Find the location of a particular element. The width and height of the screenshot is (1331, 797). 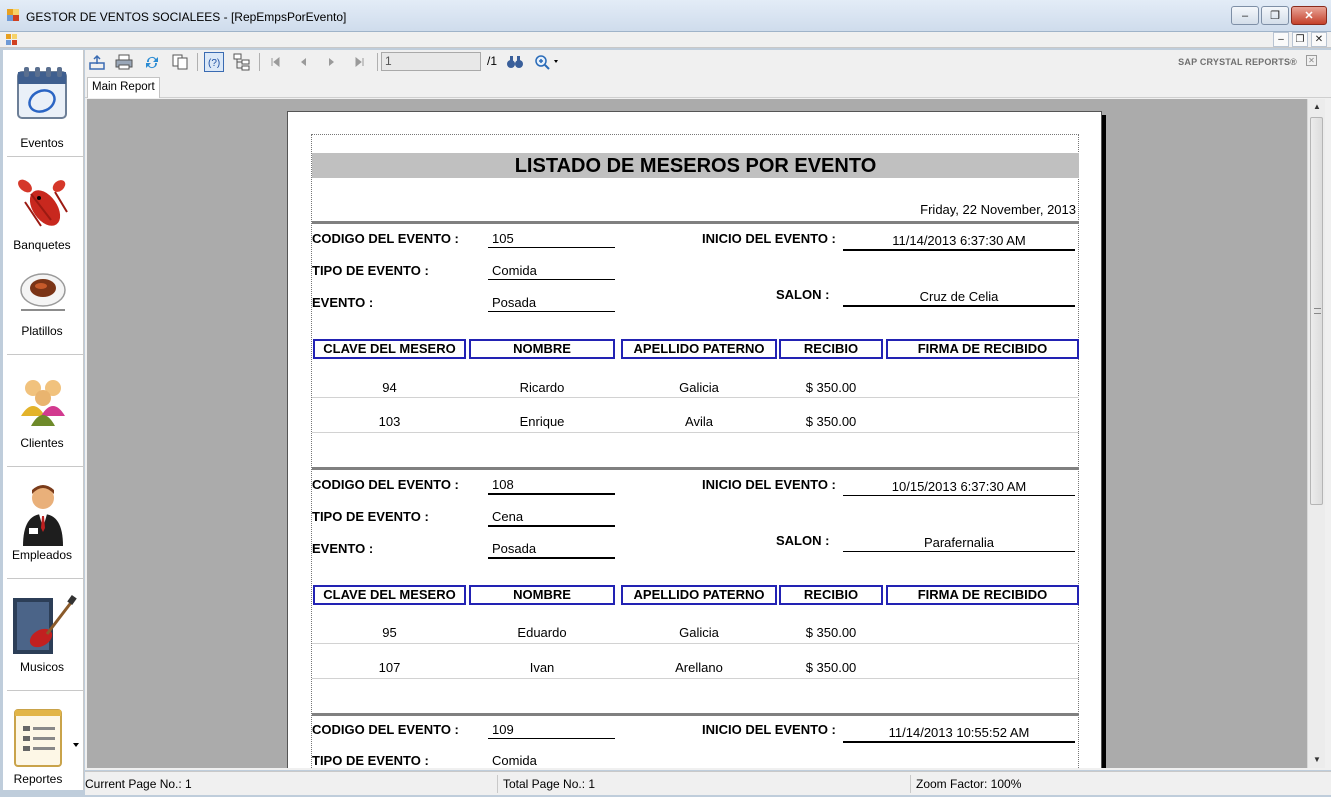

export-icon is located at coordinates (97, 62).